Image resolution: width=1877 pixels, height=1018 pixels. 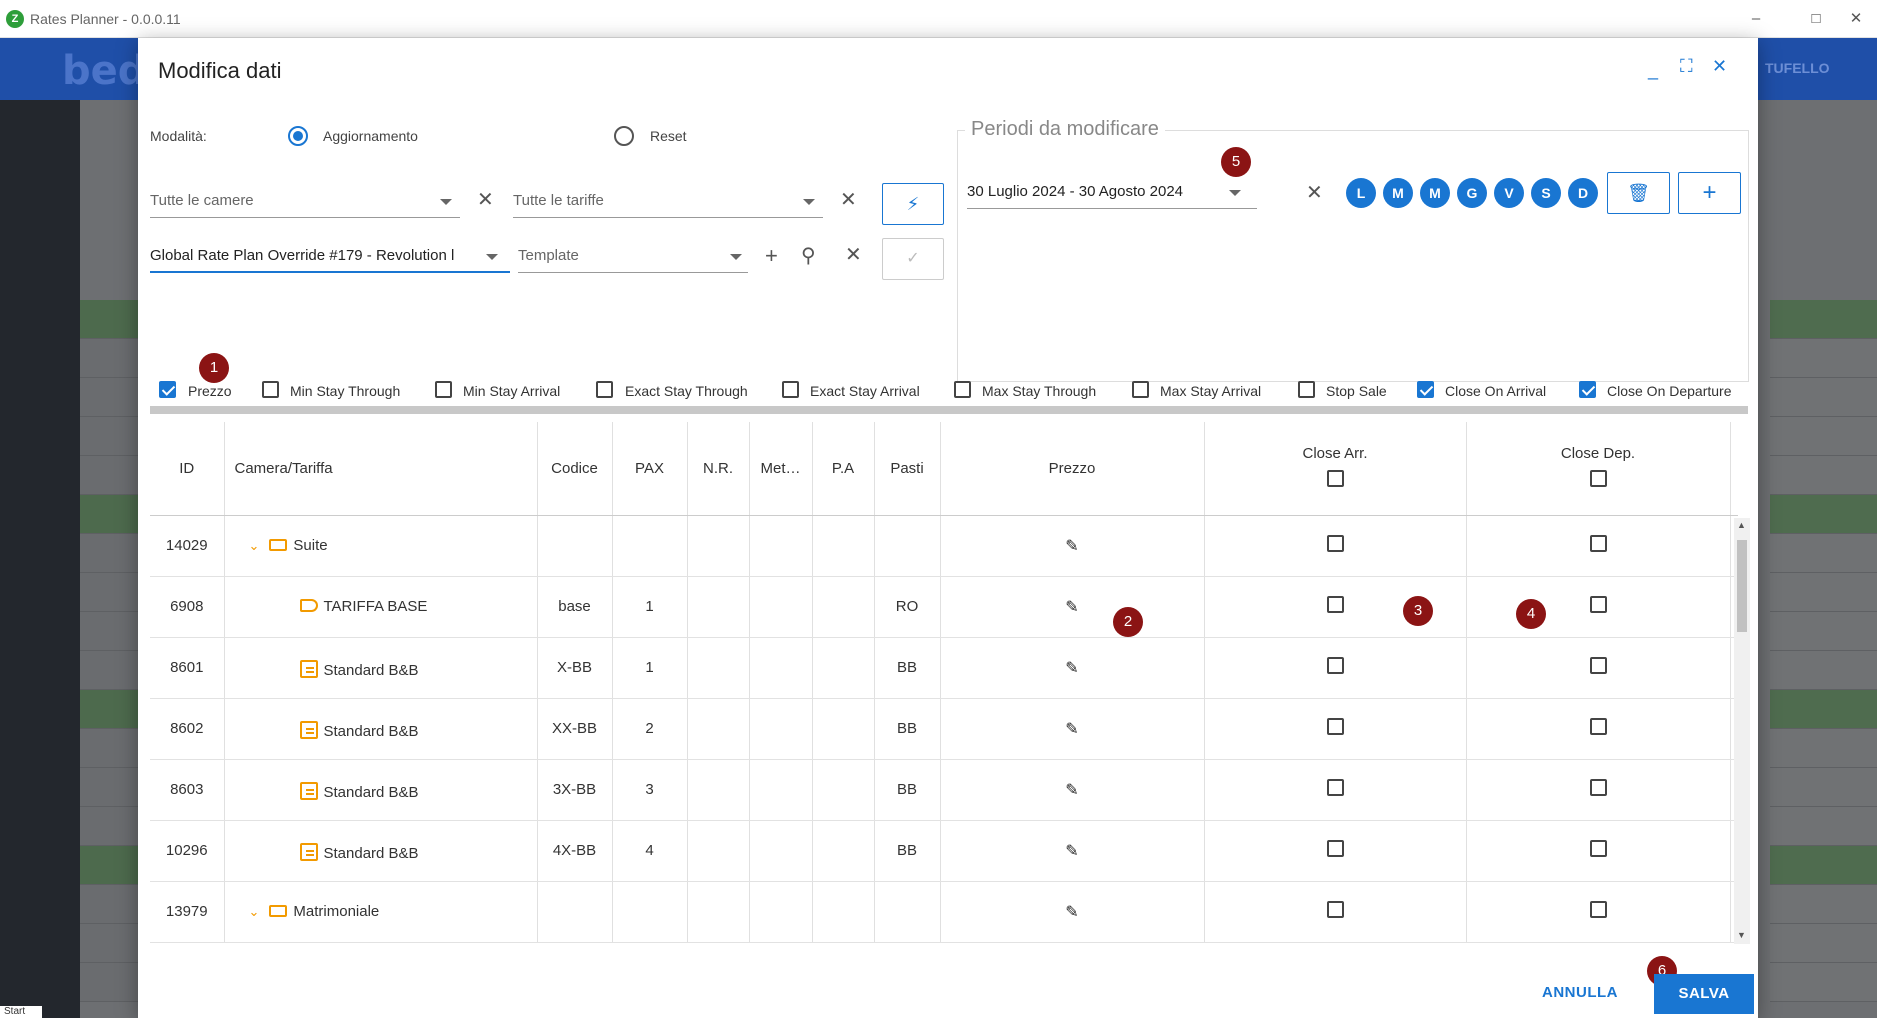 What do you see at coordinates (1072, 469) in the screenshot?
I see `col-header-price: Prezzo` at bounding box center [1072, 469].